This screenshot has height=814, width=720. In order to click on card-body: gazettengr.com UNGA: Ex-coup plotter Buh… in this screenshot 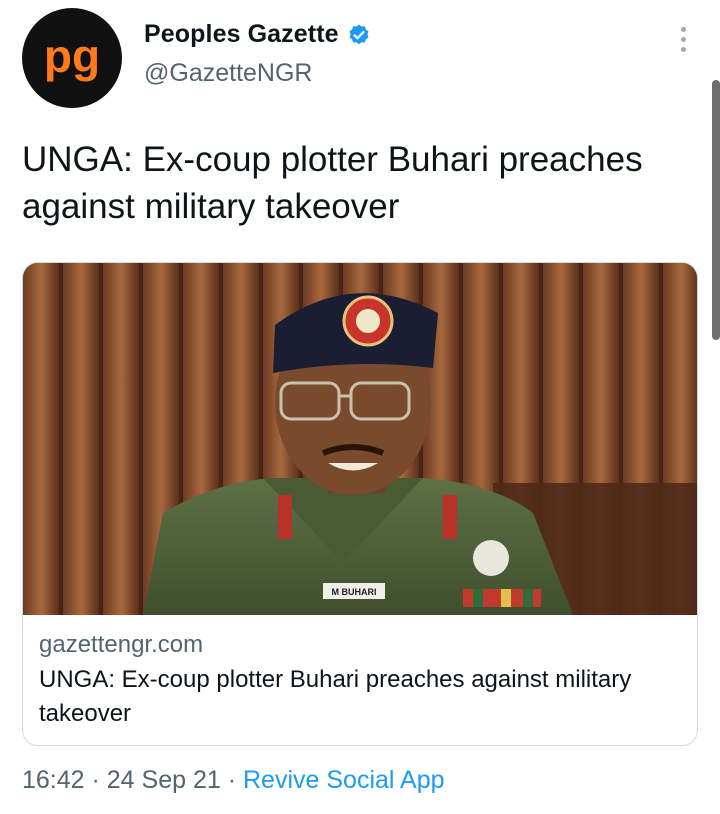, I will do `click(360, 681)`.